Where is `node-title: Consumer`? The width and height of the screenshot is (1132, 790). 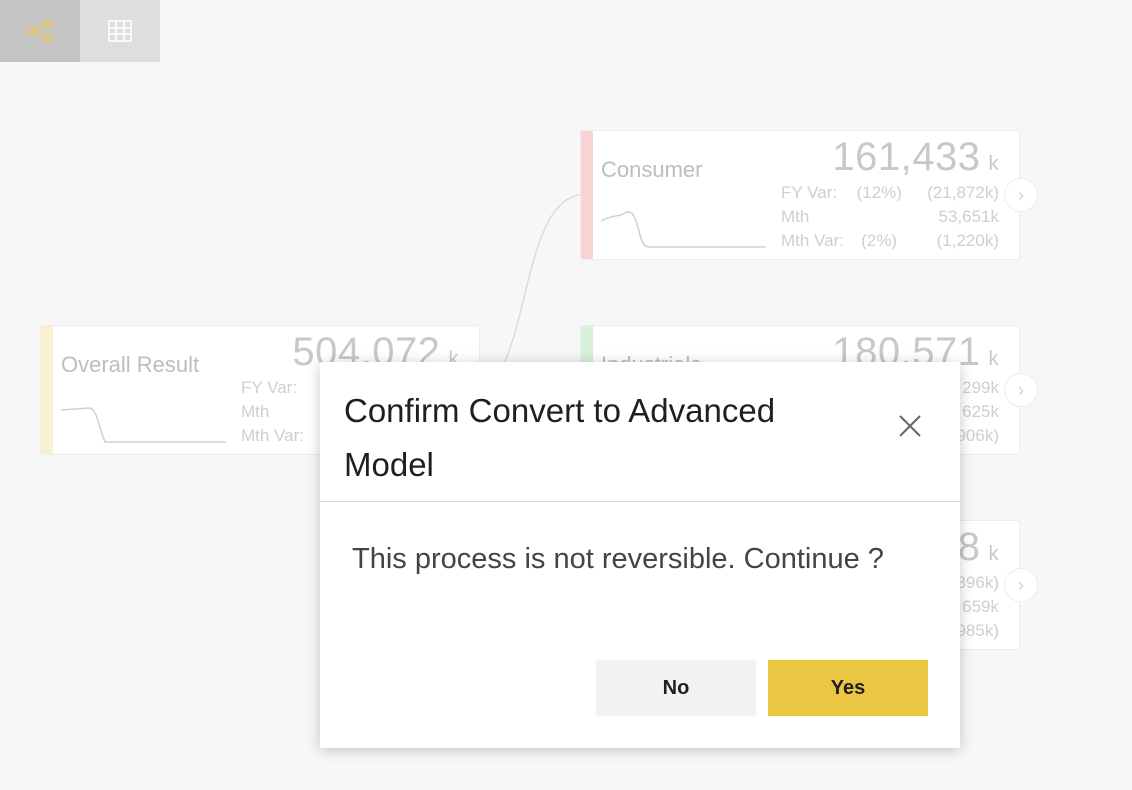 node-title: Consumer is located at coordinates (652, 169).